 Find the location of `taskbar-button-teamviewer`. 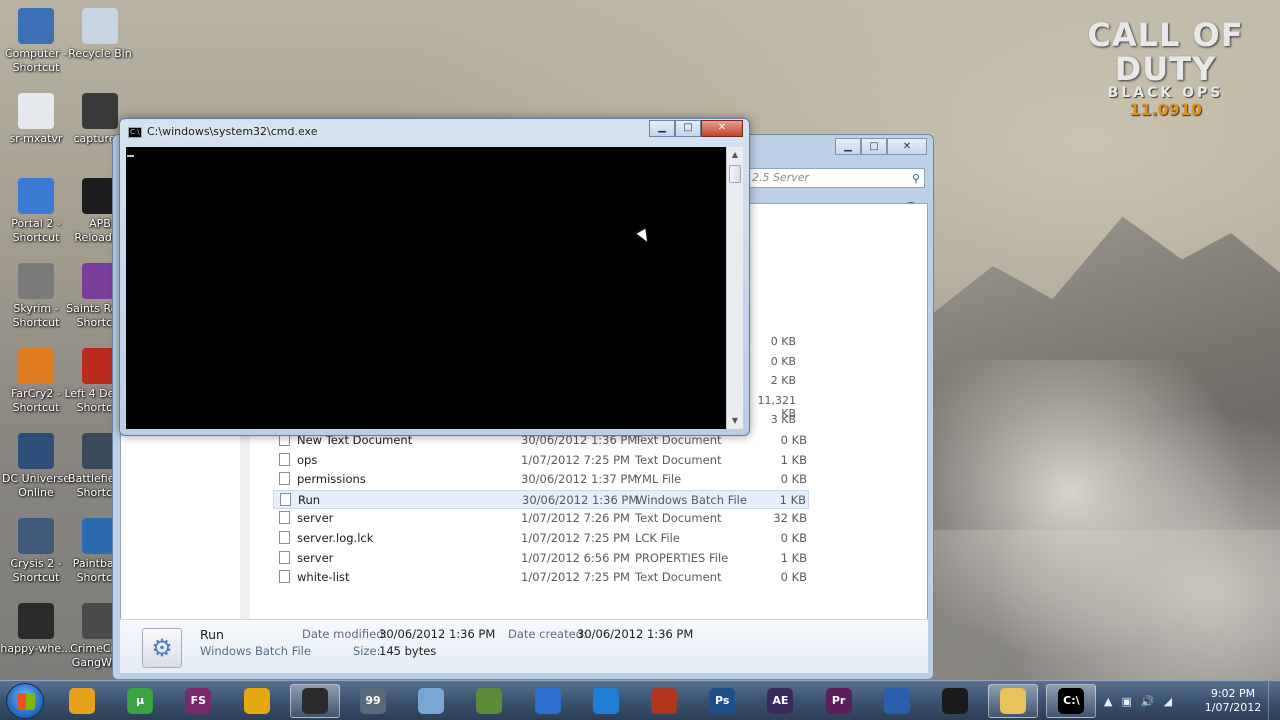

taskbar-button-teamviewer is located at coordinates (606, 701).